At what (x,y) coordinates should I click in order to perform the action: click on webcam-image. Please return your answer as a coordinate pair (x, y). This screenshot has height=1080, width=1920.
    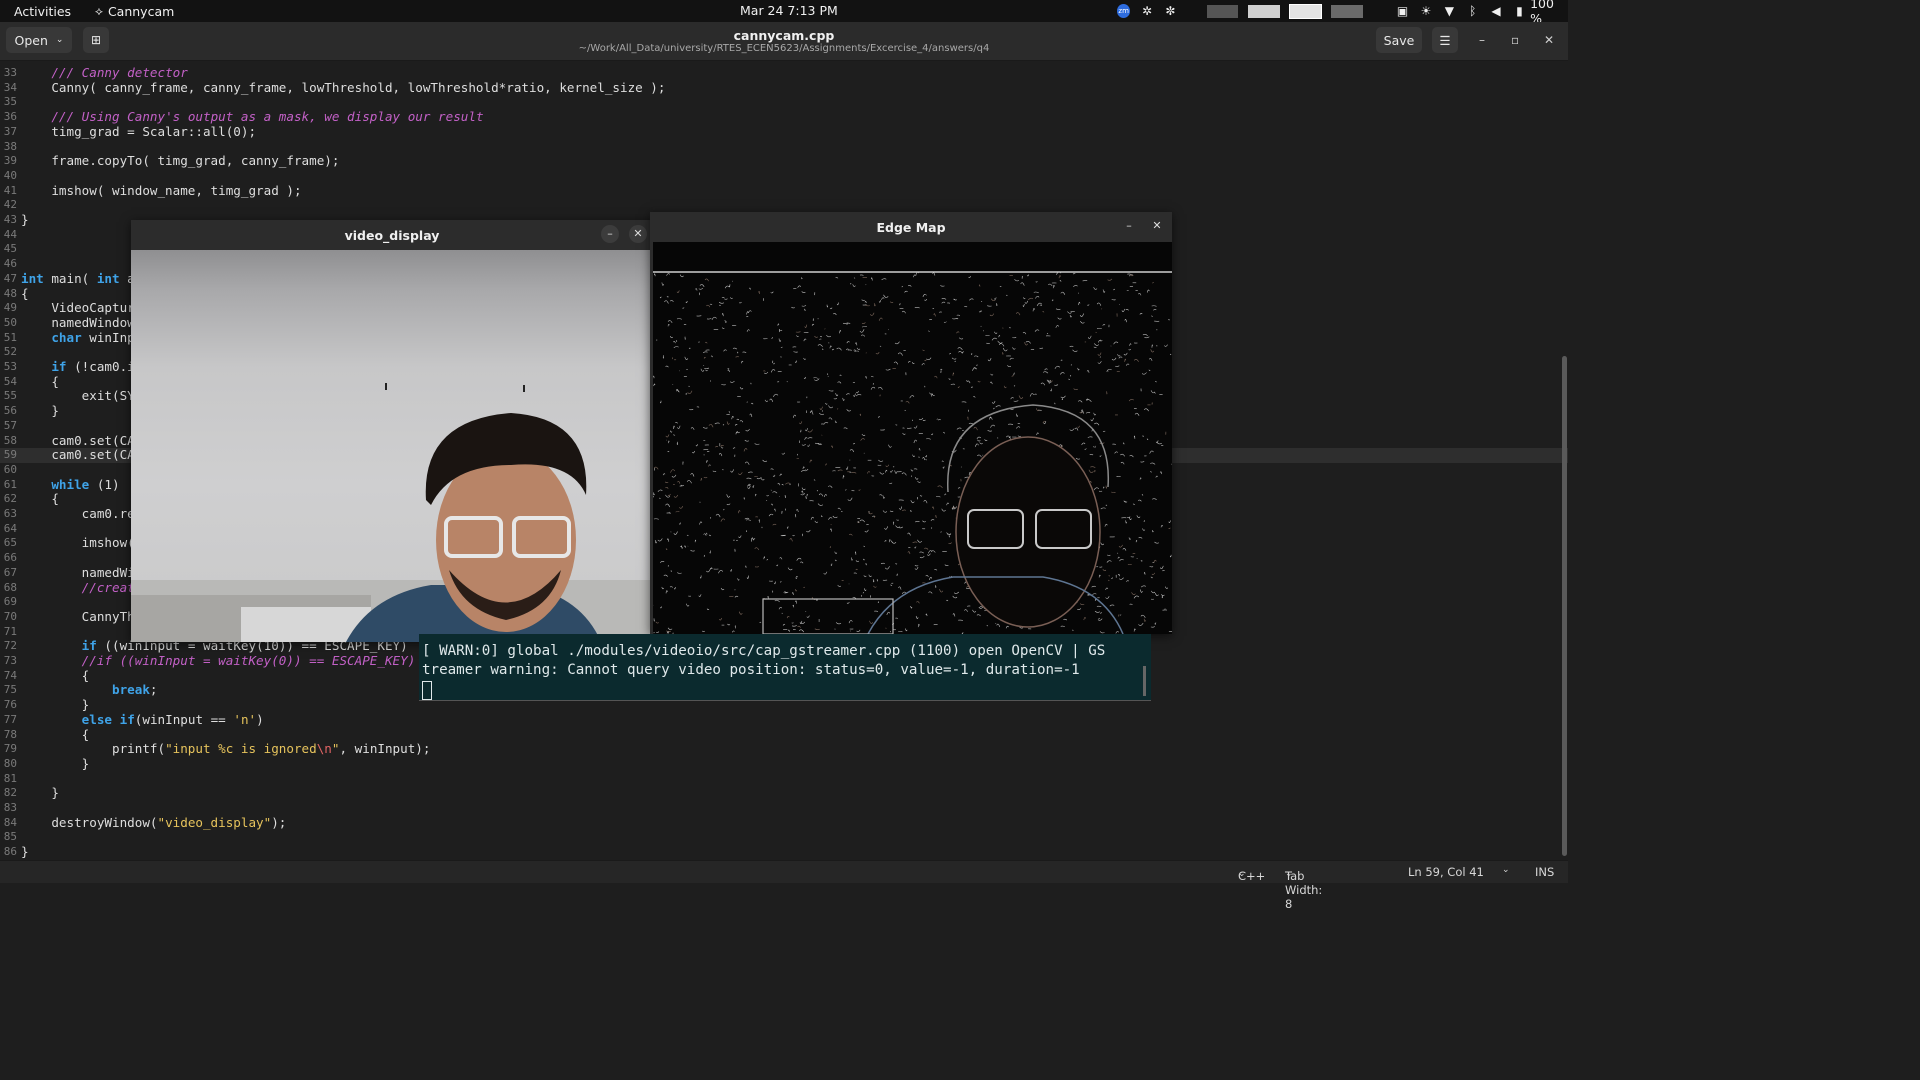
    Looking at the image, I should click on (392, 512).